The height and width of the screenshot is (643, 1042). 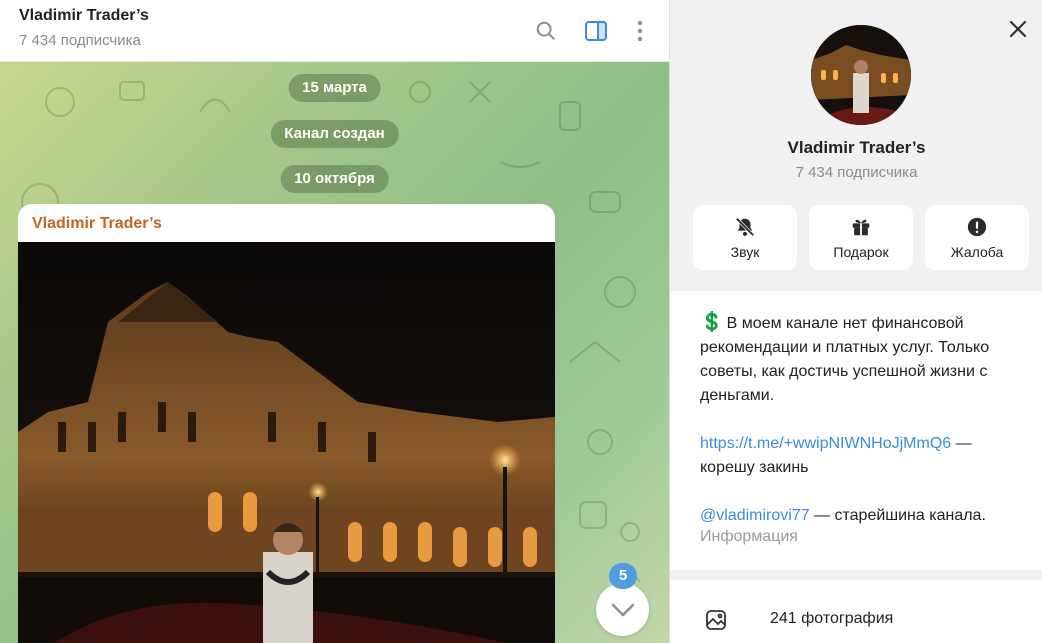 I want to click on close-panel-button, so click(x=1018, y=29).